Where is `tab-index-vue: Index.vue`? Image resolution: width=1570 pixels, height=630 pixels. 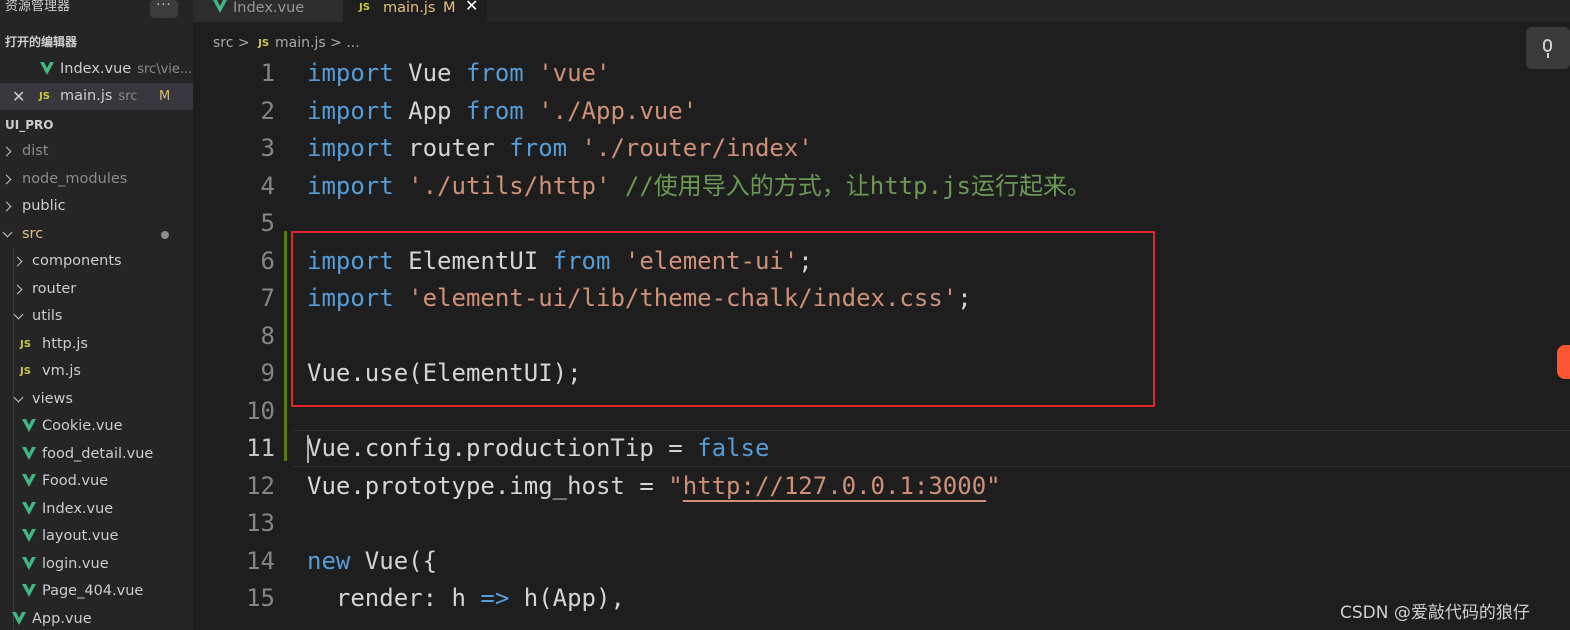
tab-index-vue: Index.vue is located at coordinates (268, 11).